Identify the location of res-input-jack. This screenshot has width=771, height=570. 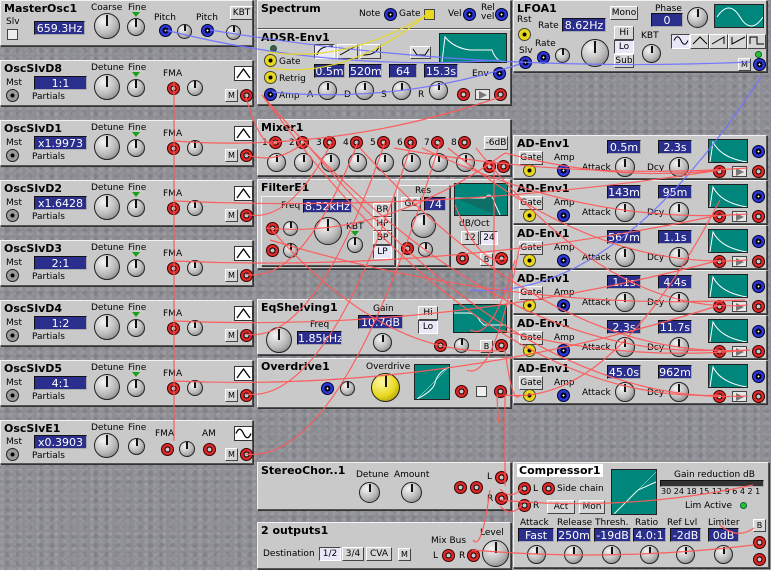
(407, 248).